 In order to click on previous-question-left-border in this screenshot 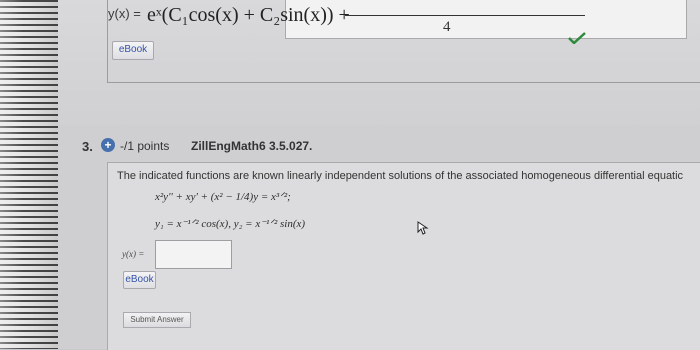, I will do `click(107, 41)`.